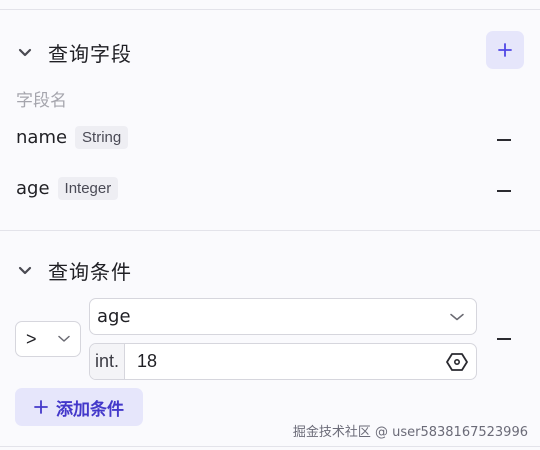  I want to click on remove-condition-button, so click(504, 339).